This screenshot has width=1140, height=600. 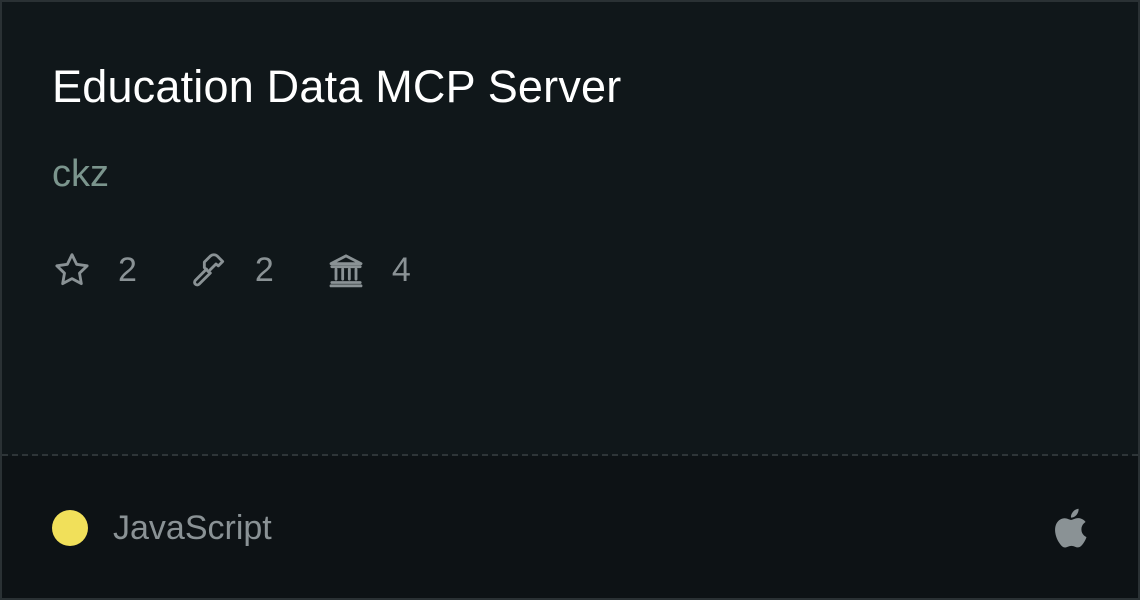 I want to click on language-color-dot, so click(x=70, y=528).